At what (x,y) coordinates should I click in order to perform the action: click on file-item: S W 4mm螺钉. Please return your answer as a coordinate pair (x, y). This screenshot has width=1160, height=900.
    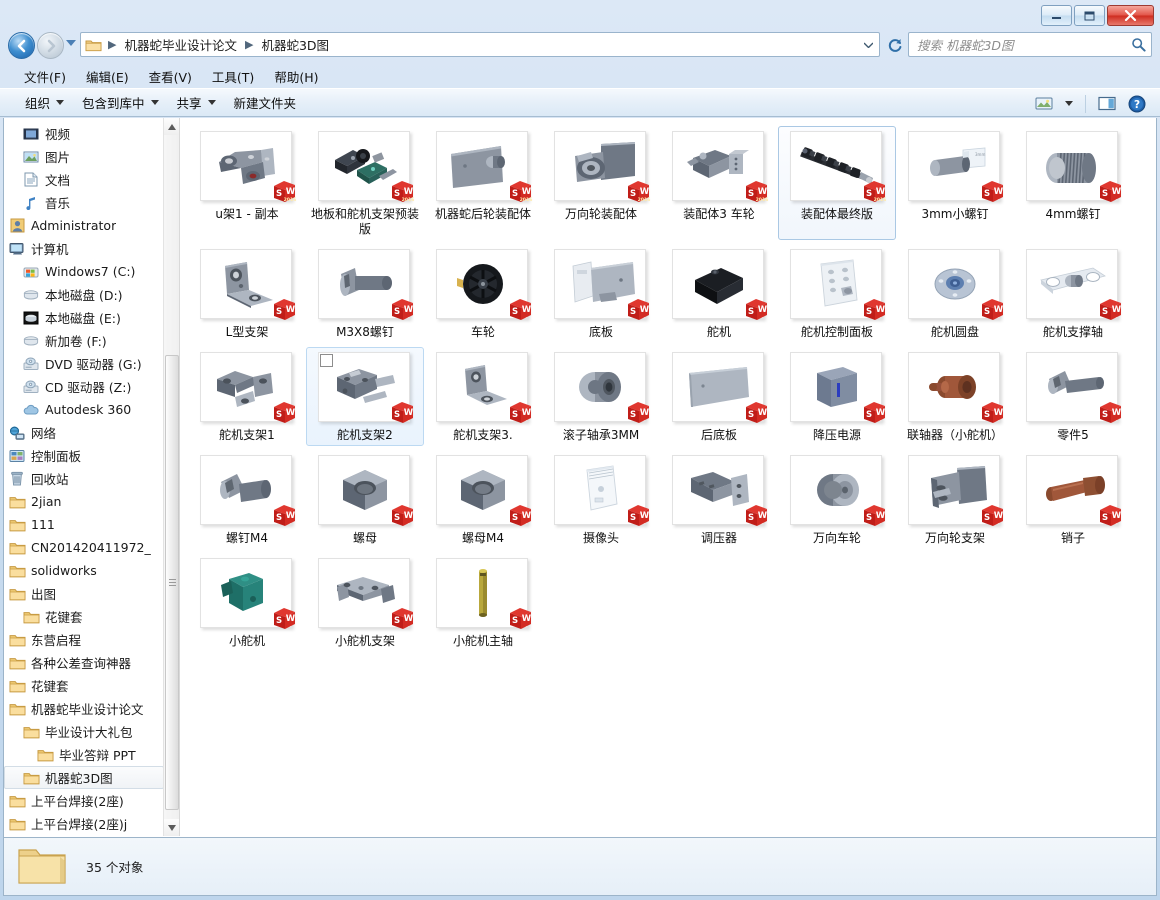
    Looking at the image, I should click on (1073, 183).